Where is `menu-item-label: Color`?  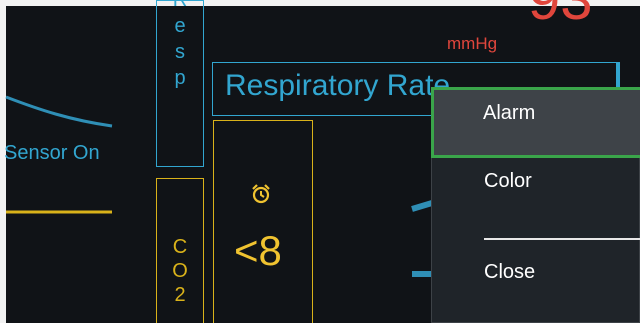
menu-item-label: Color is located at coordinates (508, 181).